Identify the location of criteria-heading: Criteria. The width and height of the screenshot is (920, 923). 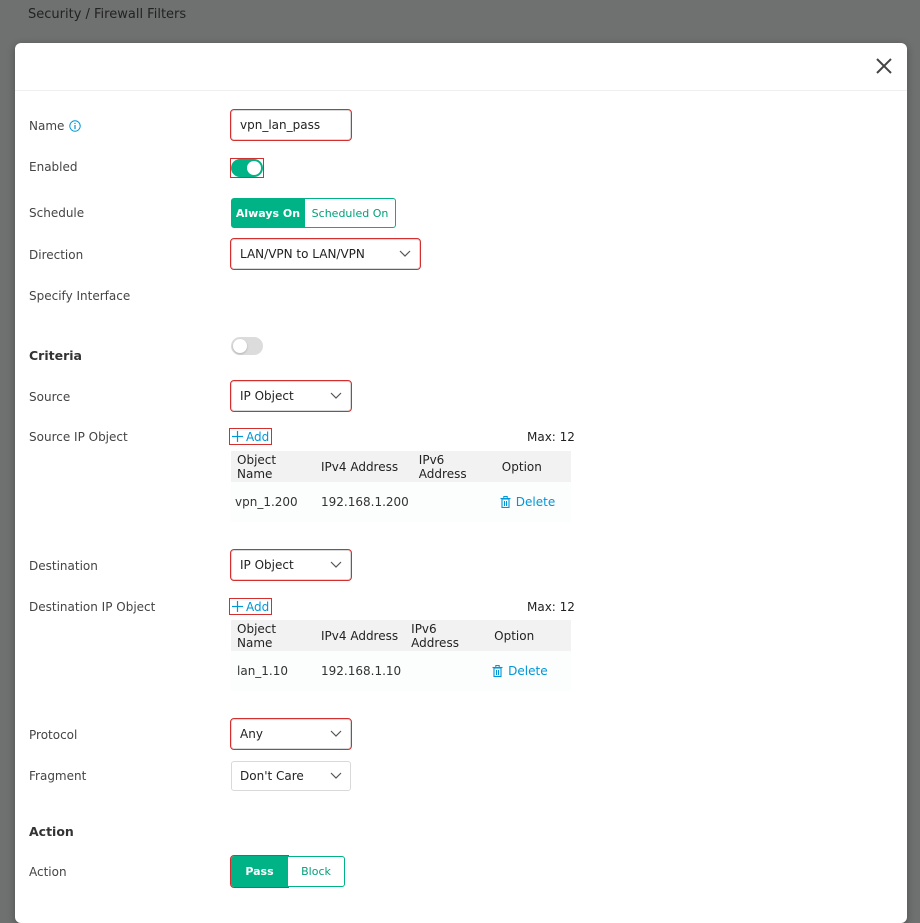
(55, 355).